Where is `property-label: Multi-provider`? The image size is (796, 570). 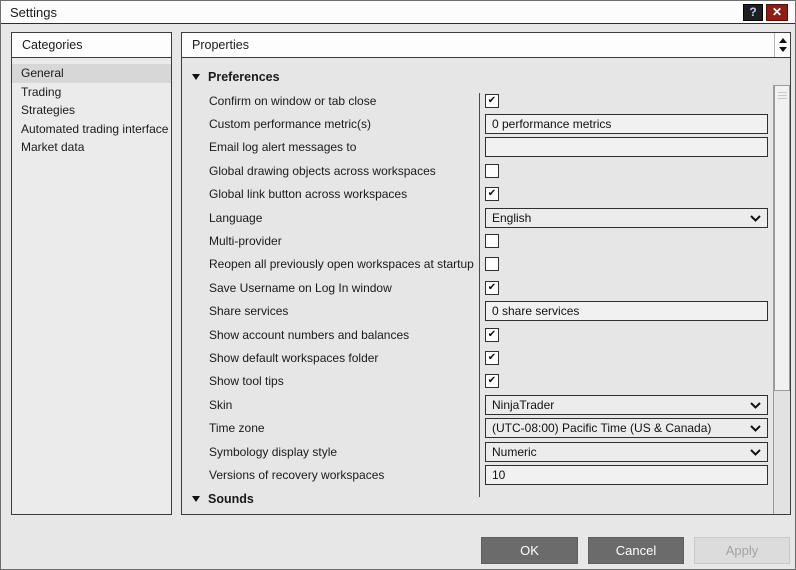 property-label: Multi-provider is located at coordinates (245, 241).